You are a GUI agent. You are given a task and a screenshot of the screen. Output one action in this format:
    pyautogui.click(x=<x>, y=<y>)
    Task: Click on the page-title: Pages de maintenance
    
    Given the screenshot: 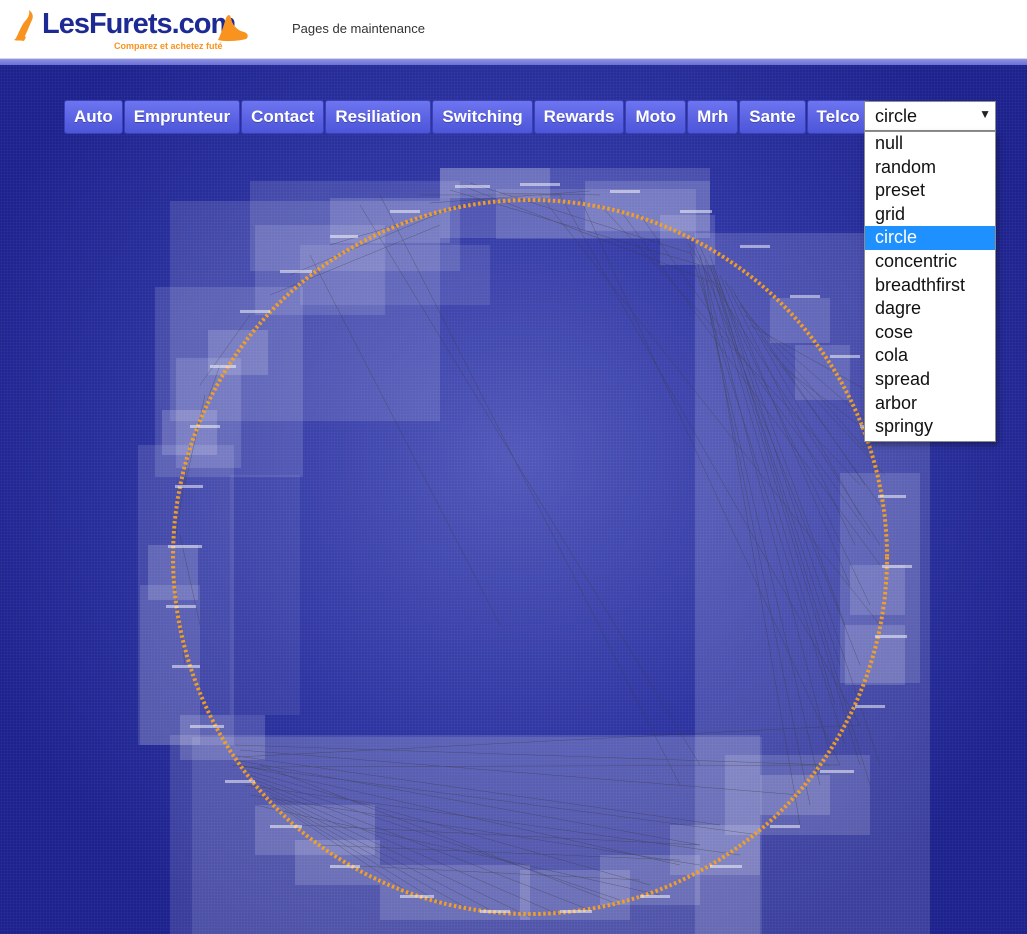 What is the action you would take?
    pyautogui.click(x=358, y=28)
    